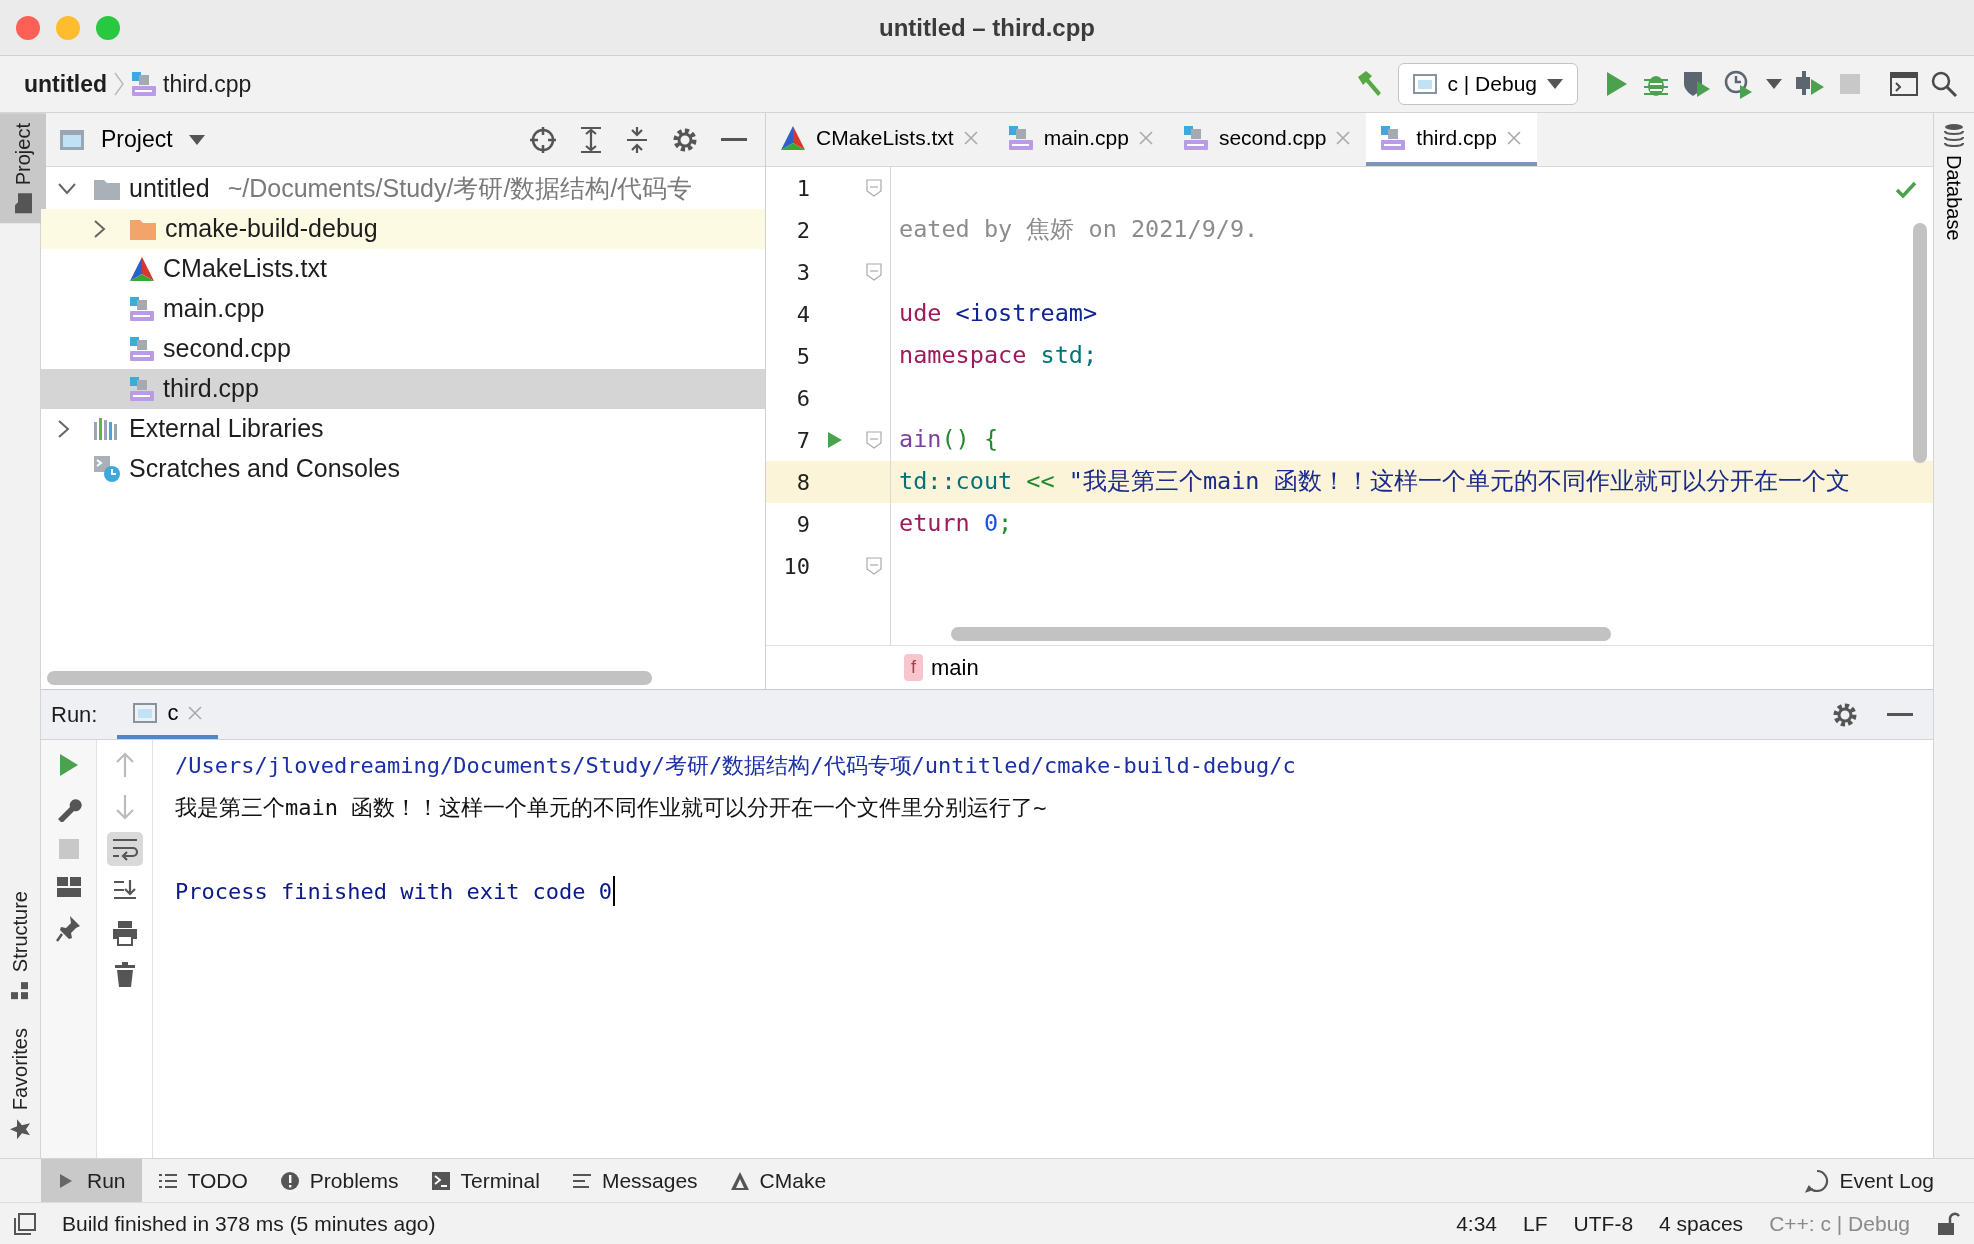 This screenshot has height=1244, width=1974. I want to click on status-message: Build finished in 378 ms (5 minutes ago), so click(249, 1223).